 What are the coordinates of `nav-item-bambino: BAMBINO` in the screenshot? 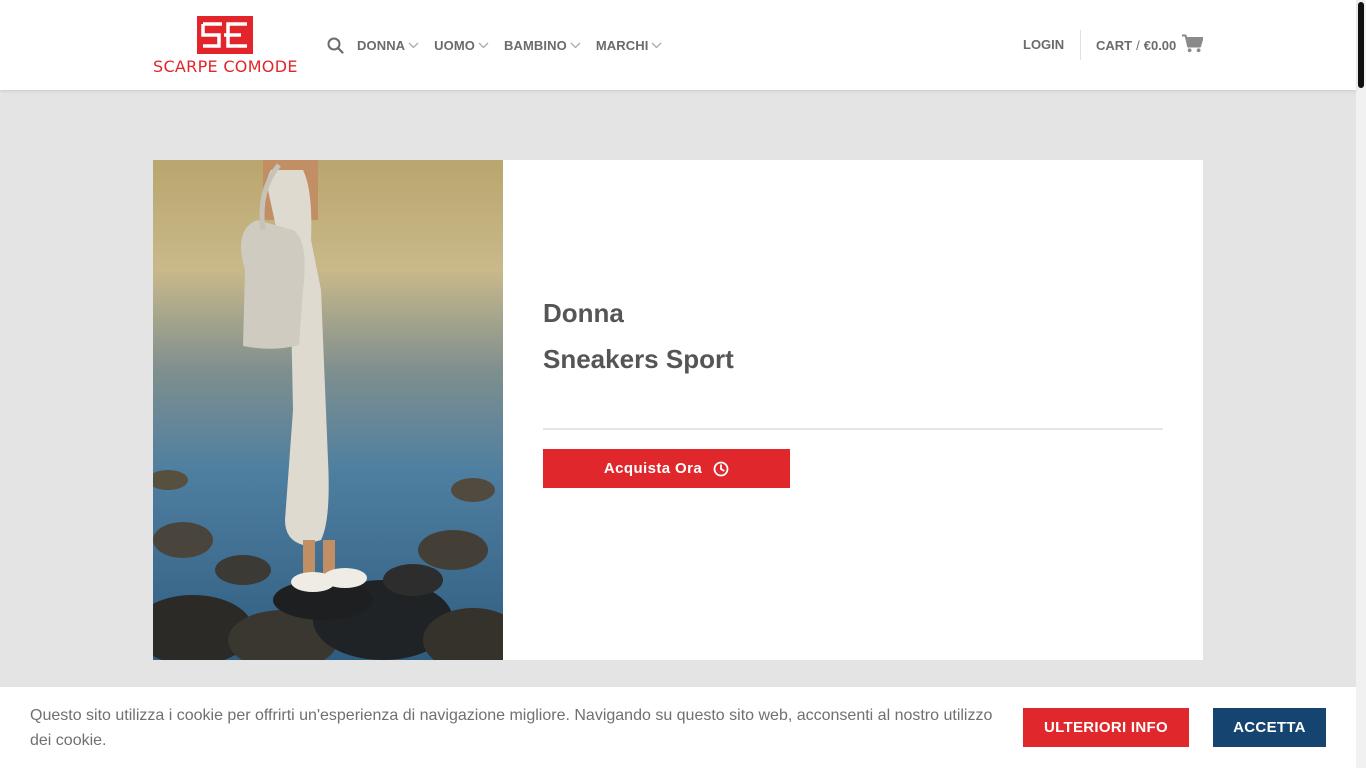 It's located at (542, 45).